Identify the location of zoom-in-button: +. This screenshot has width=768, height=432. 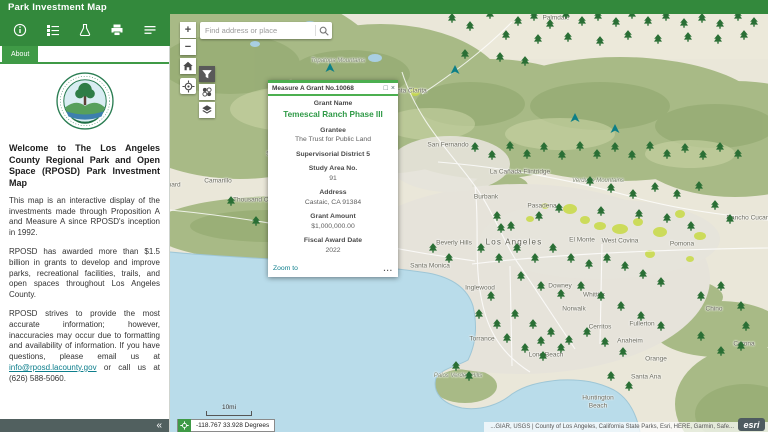
(188, 30).